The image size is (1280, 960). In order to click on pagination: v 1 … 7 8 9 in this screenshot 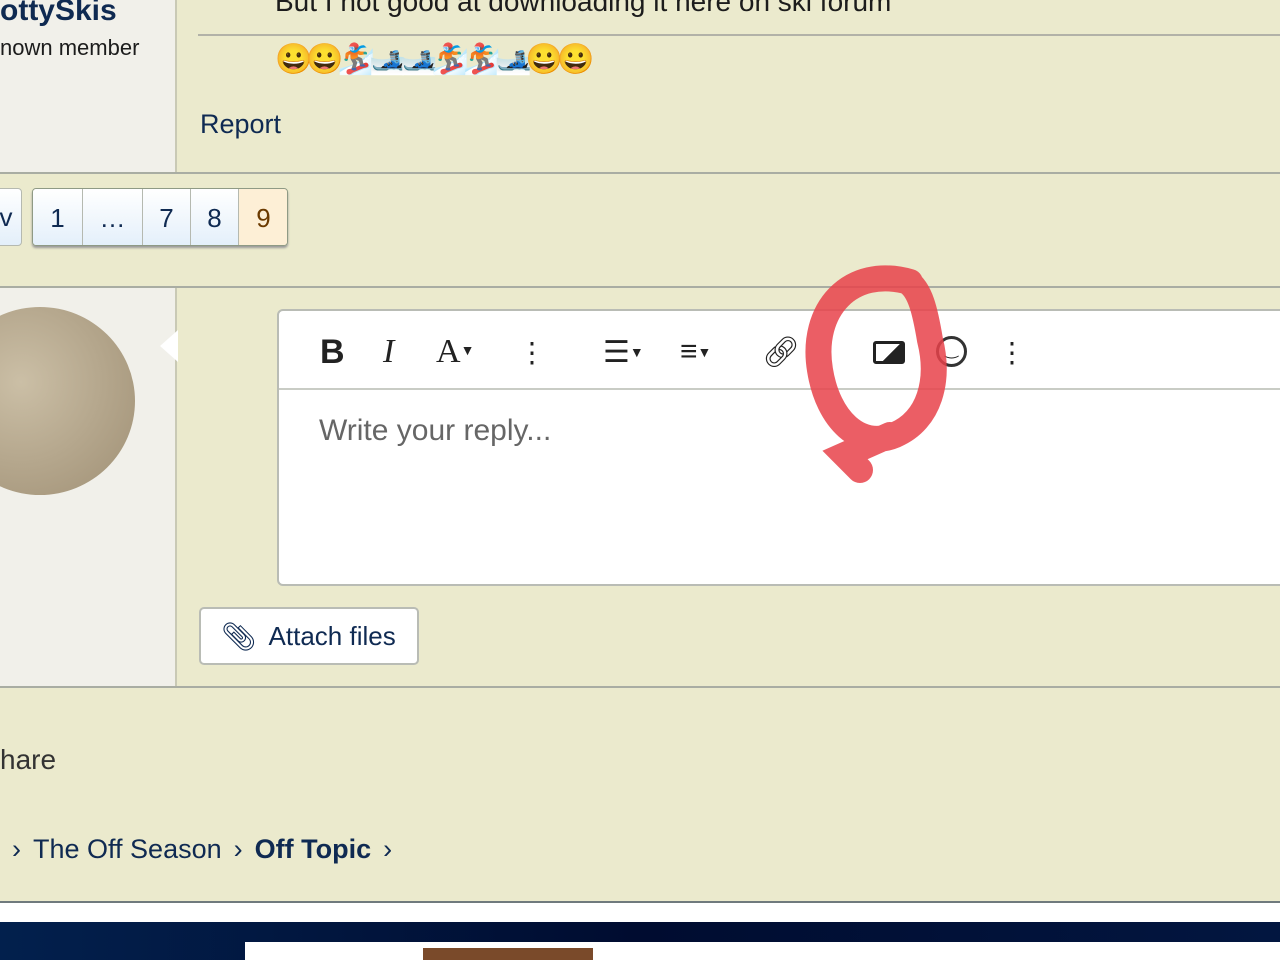, I will do `click(144, 217)`.